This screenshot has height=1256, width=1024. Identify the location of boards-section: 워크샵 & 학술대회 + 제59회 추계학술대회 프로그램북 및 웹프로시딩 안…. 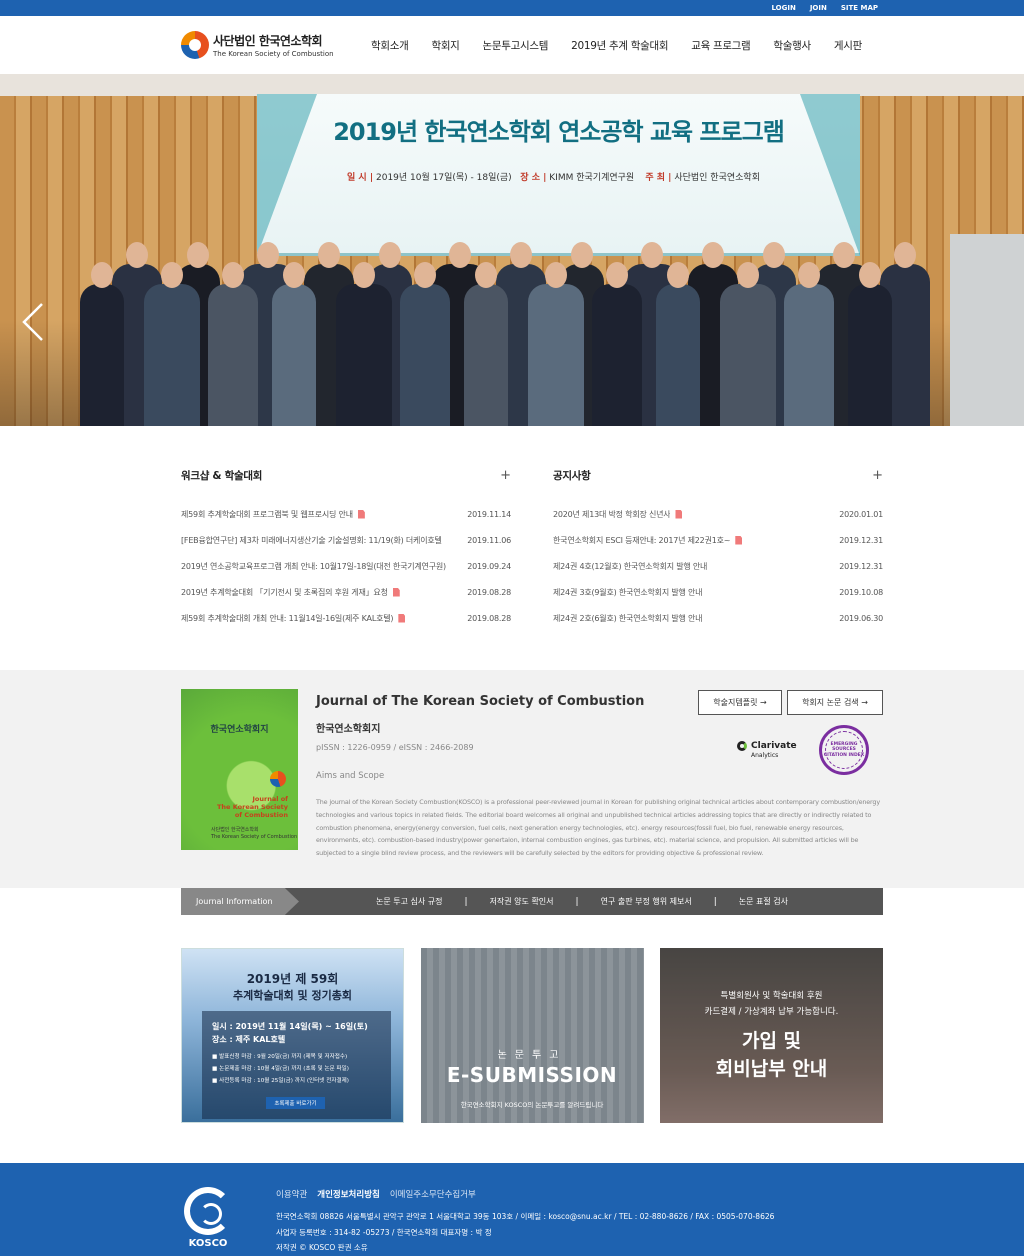
(532, 549).